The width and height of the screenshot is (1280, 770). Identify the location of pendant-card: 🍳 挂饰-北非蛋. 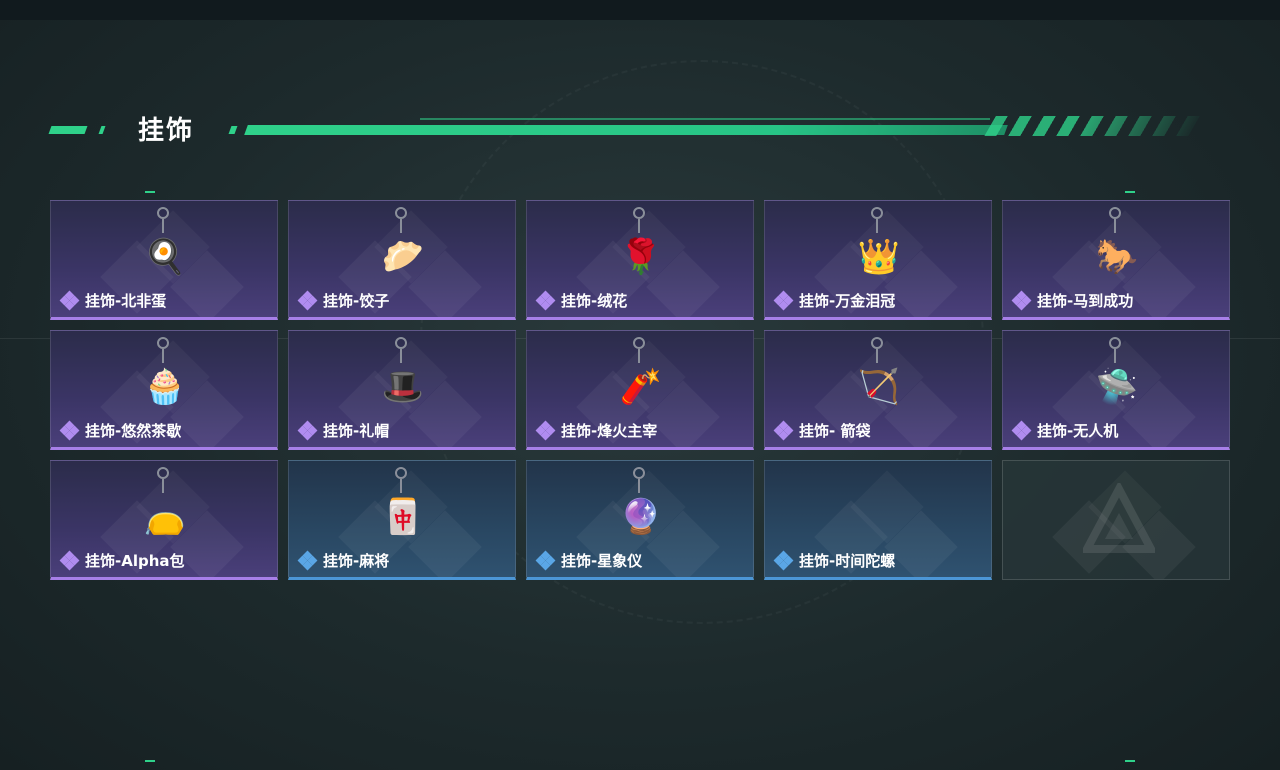
(164, 260).